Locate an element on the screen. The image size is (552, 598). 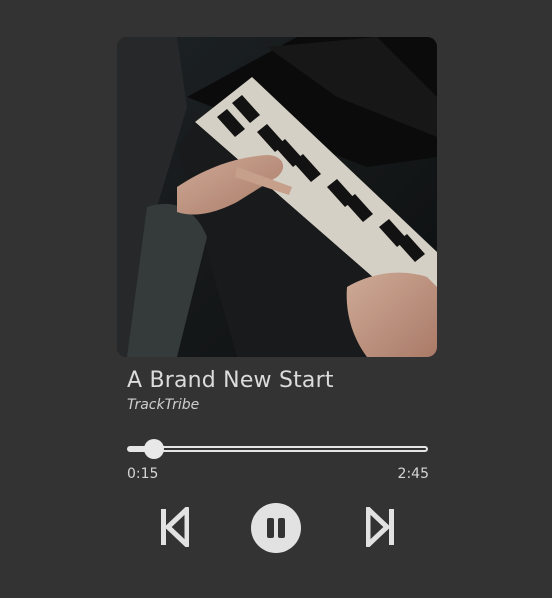
playback-controls is located at coordinates (277, 528).